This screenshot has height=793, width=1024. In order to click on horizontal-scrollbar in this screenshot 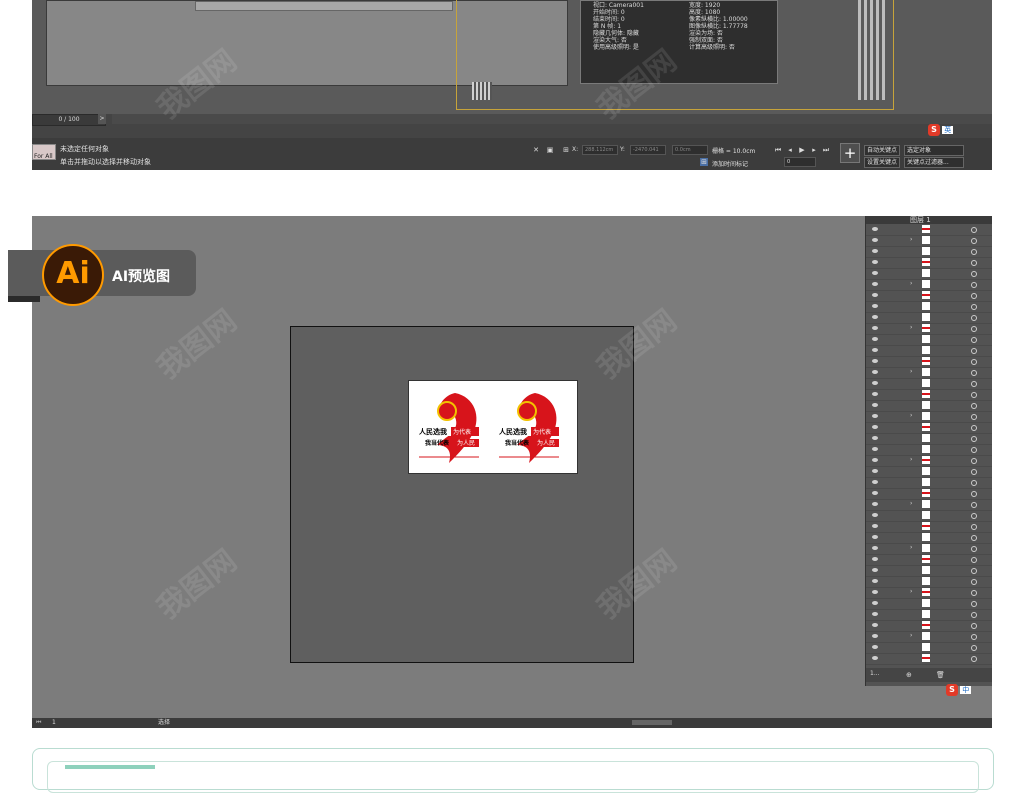, I will do `click(652, 722)`.